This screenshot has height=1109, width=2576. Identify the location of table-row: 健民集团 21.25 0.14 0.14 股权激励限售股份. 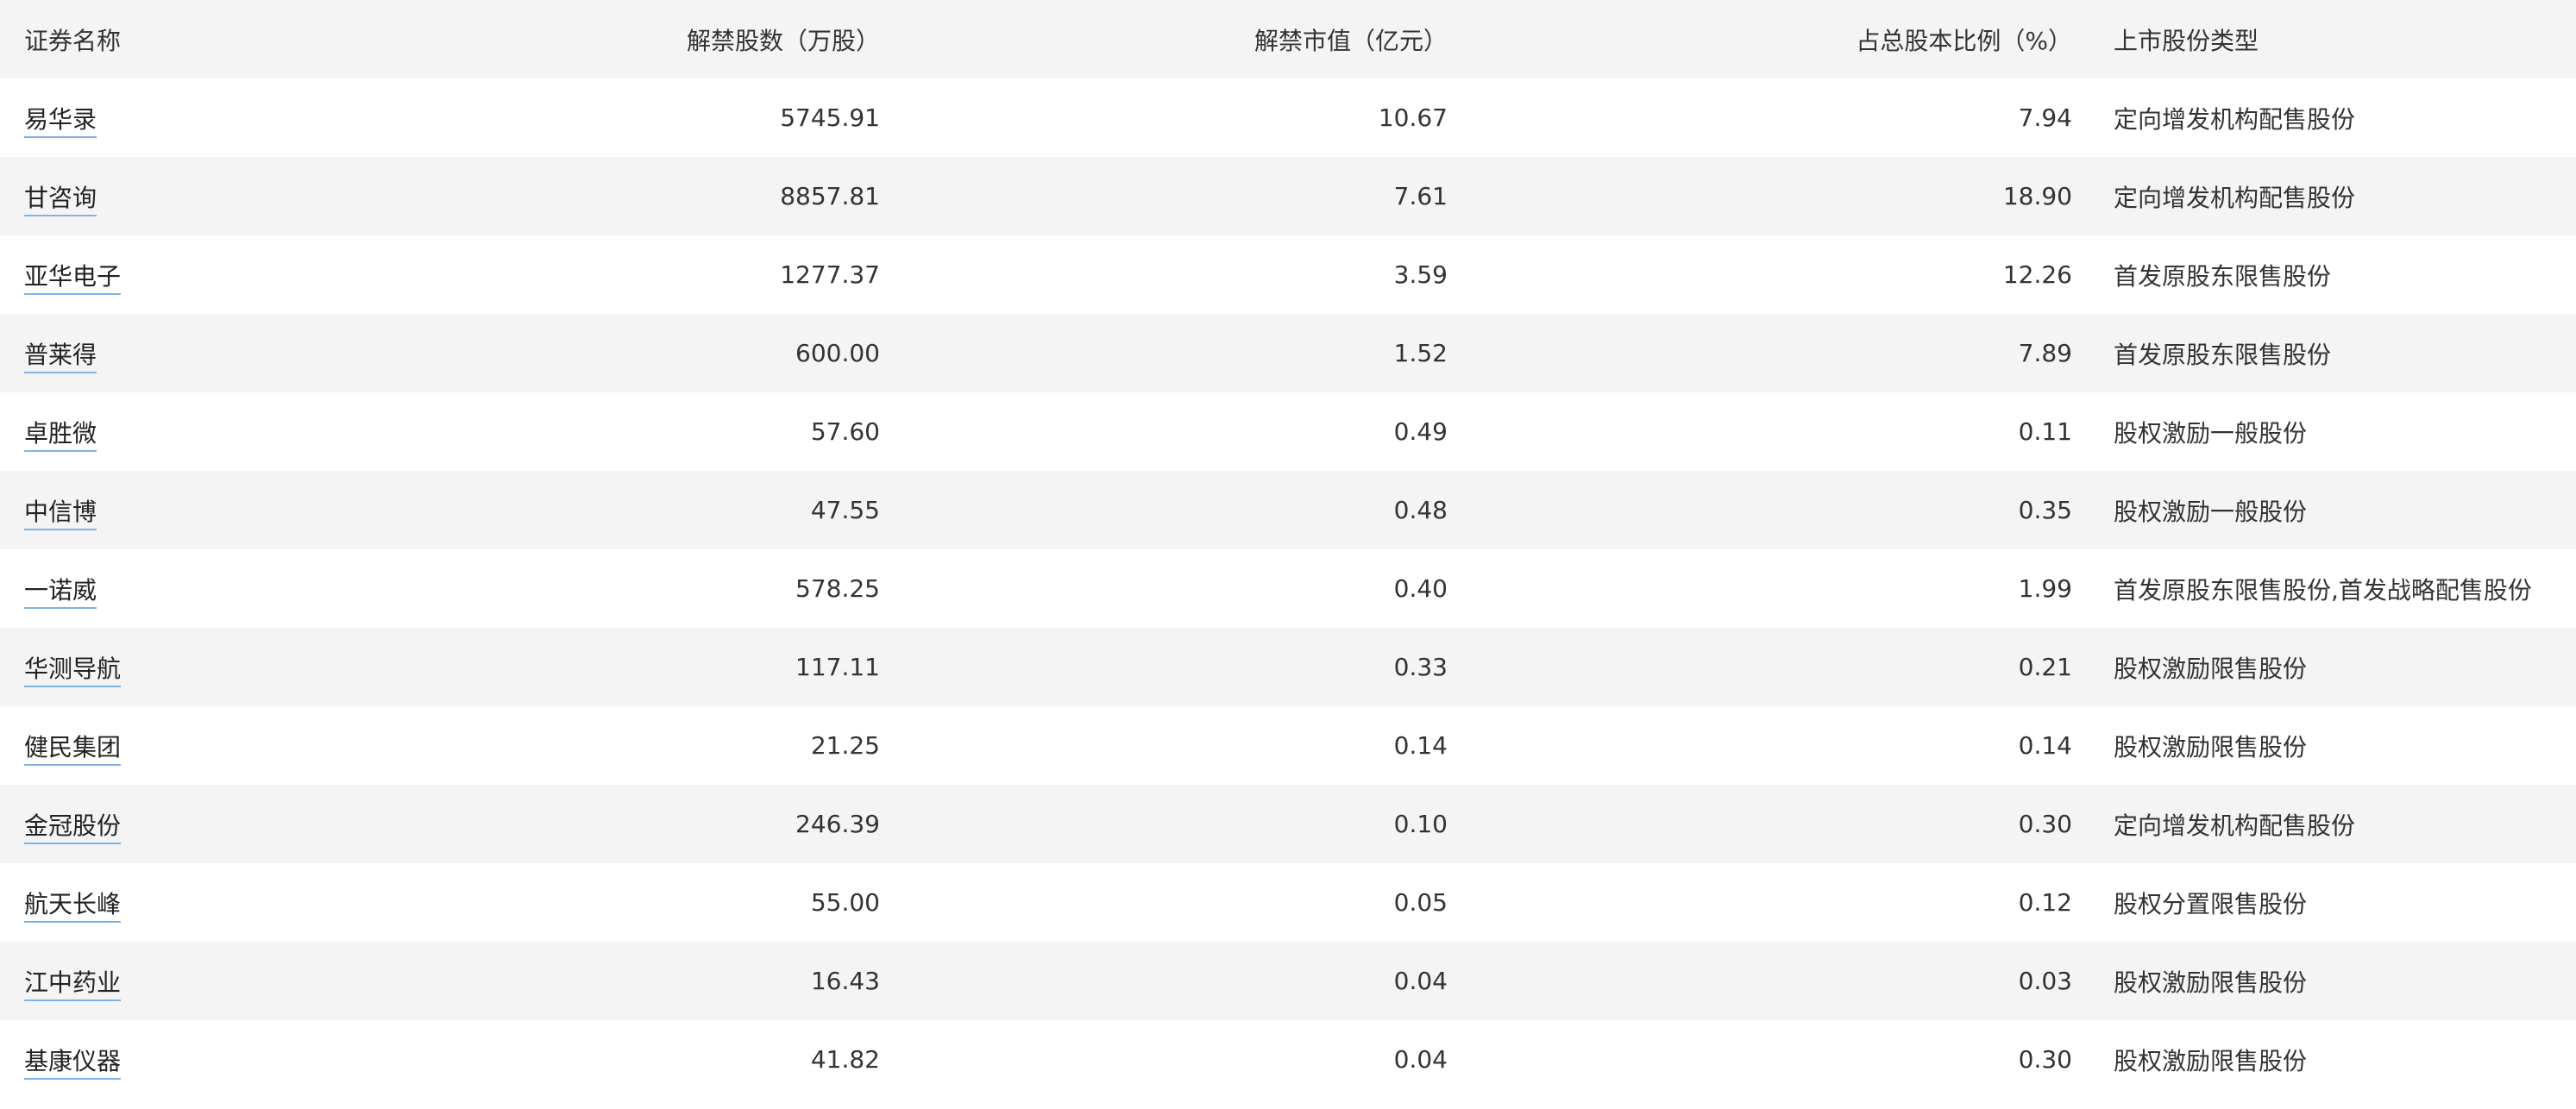
(1288, 745).